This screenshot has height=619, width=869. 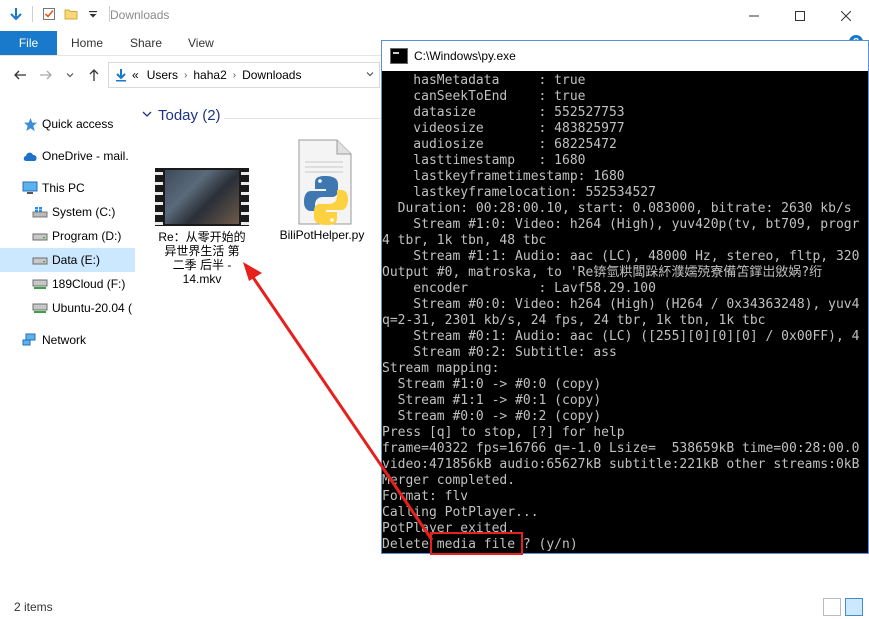 I want to click on nav-item-this-pc: This PC, so click(x=67, y=188).